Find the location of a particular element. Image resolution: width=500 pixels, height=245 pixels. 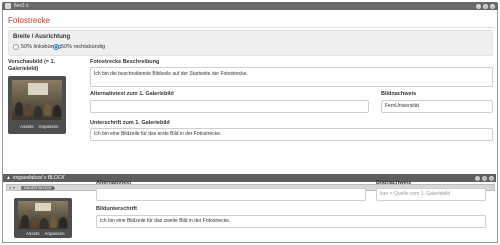

item-move-icon: ▴ is located at coordinates (55, 187).